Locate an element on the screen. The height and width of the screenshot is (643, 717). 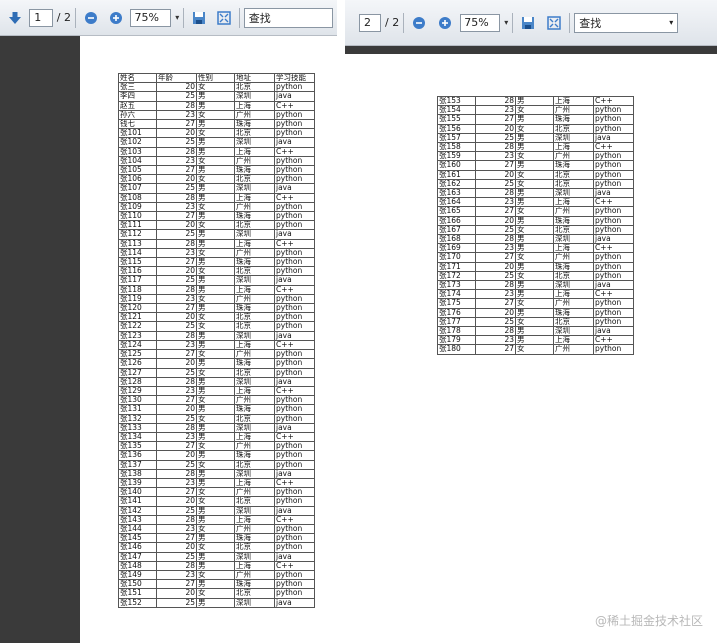
table-cell: 张175 is located at coordinates (456, 303).